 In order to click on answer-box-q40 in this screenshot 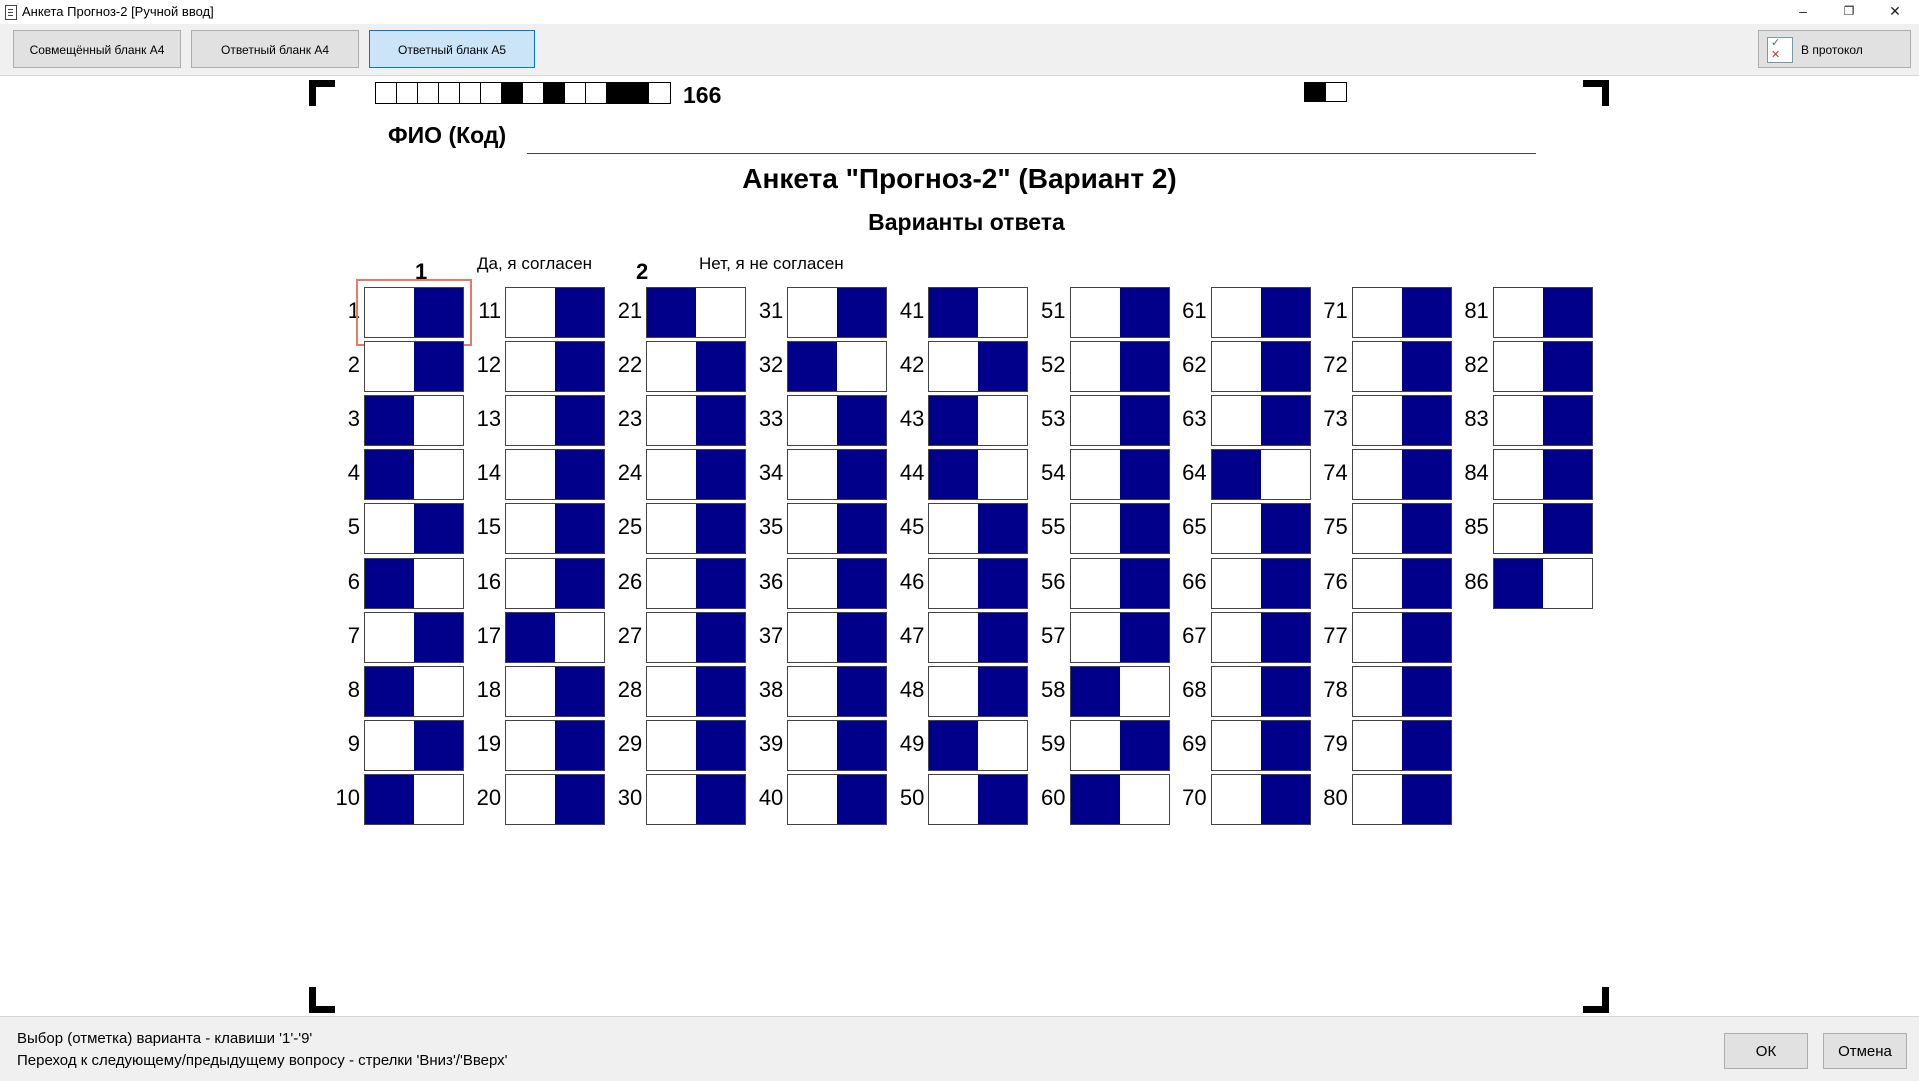, I will do `click(837, 799)`.